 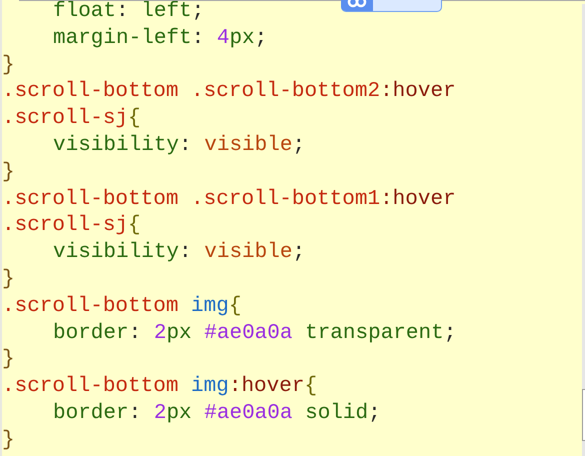 I want to click on property-name: float, so click(x=84, y=11).